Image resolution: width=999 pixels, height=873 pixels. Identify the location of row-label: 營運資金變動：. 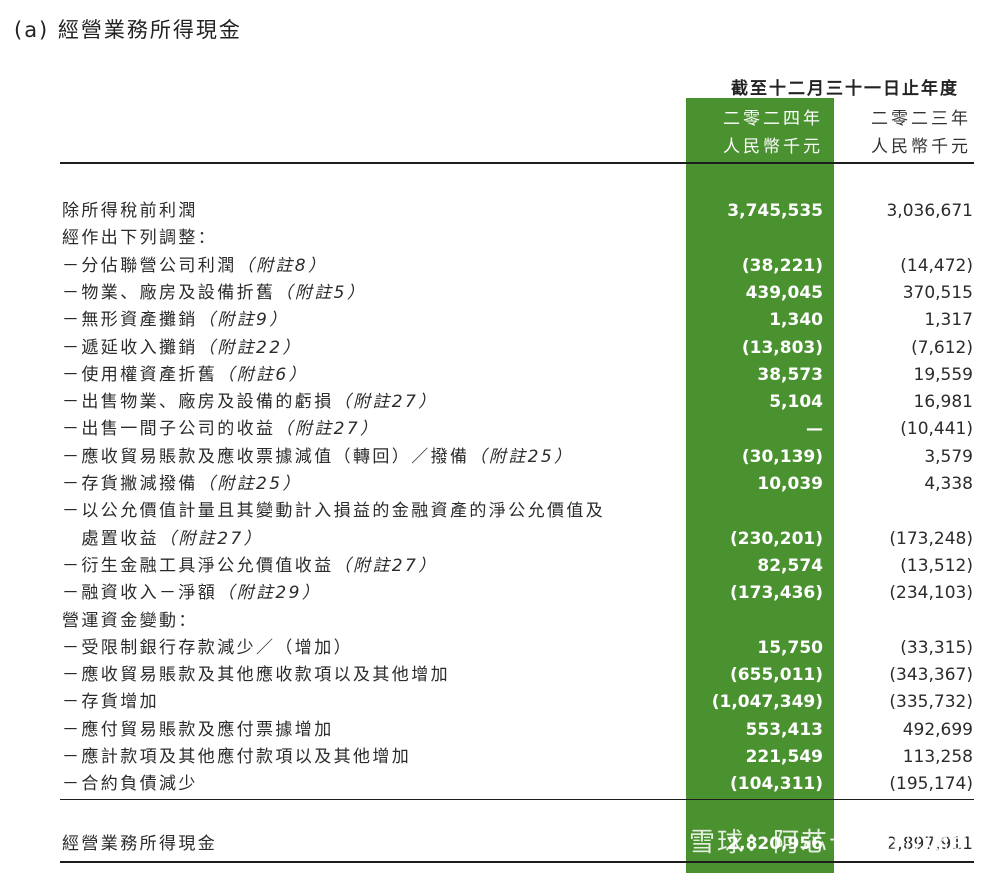
(130, 621).